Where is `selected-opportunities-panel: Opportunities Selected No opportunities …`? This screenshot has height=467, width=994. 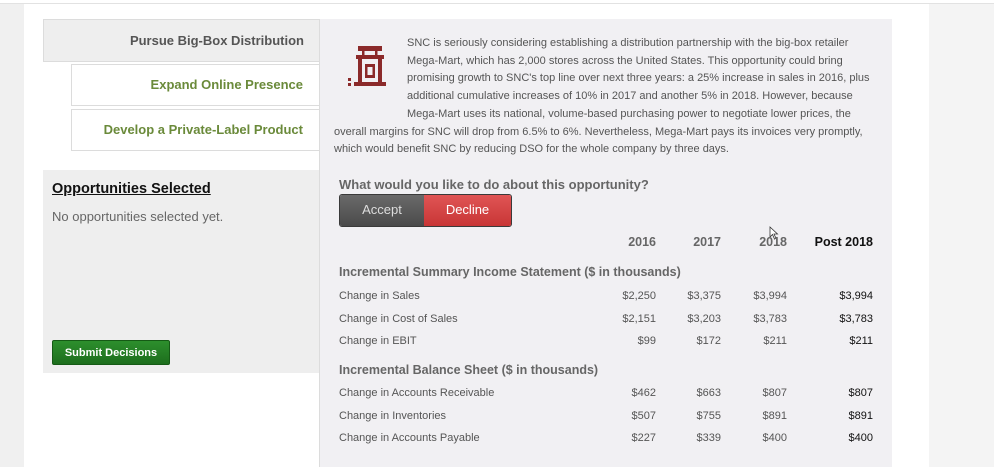 selected-opportunities-panel: Opportunities Selected No opportunities … is located at coordinates (181, 271).